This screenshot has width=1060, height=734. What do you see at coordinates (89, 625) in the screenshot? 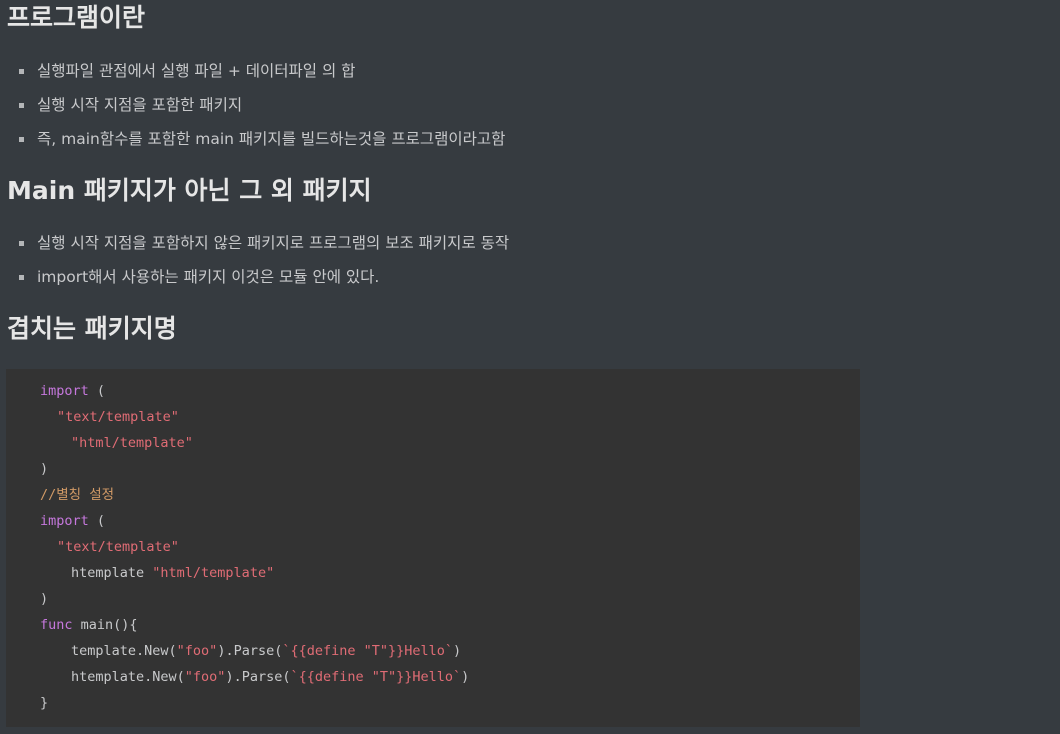
I see `code-line: func main(){` at bounding box center [89, 625].